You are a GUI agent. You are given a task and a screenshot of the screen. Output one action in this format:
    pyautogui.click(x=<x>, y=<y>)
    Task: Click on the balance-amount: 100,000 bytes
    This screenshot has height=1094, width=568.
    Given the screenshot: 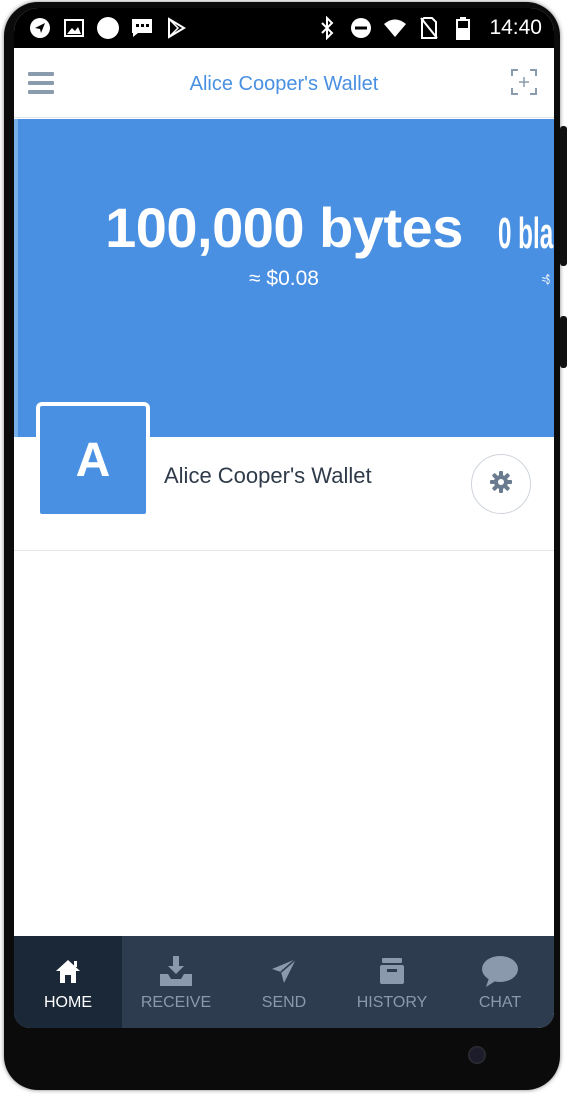 What is the action you would take?
    pyautogui.click(x=284, y=227)
    